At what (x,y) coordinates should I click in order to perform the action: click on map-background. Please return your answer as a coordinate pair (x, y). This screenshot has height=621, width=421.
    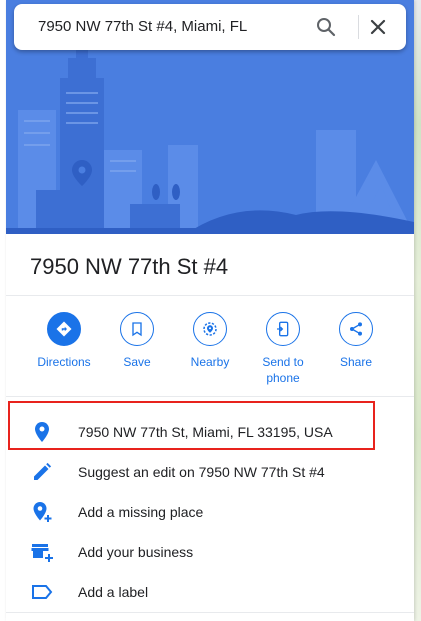
    Looking at the image, I should click on (417, 310).